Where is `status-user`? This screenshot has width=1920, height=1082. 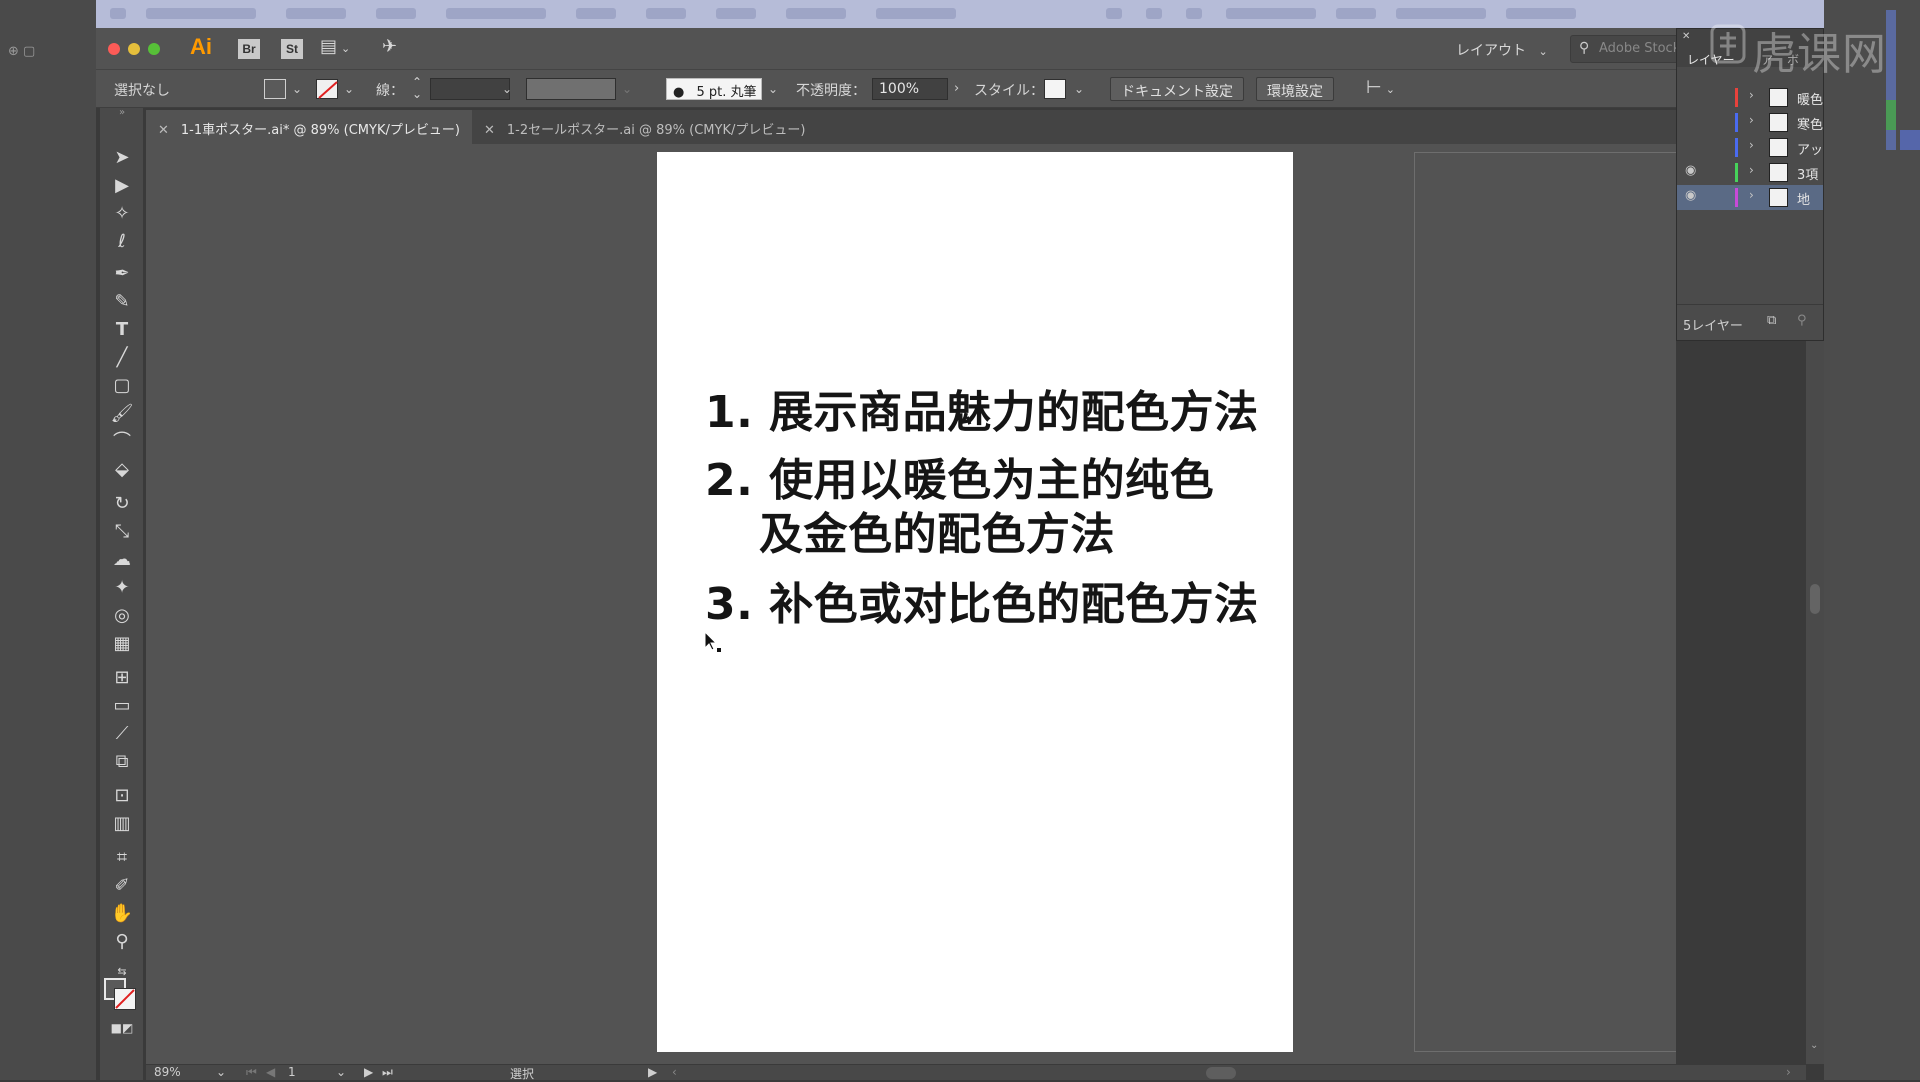 status-user is located at coordinates (1541, 13).